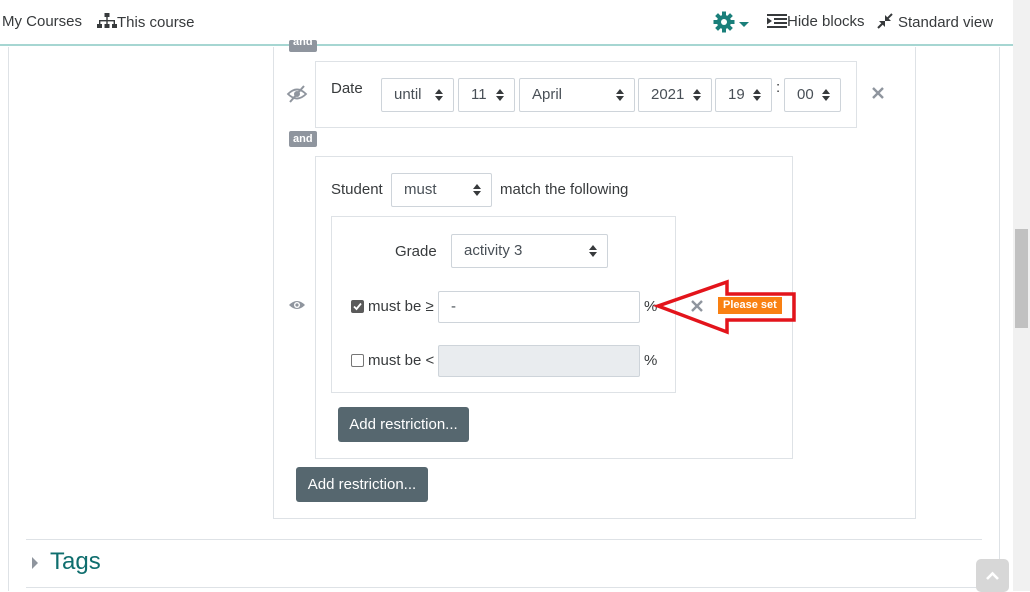 The height and width of the screenshot is (592, 1030). I want to click on date-minute-select: 00, so click(812, 95).